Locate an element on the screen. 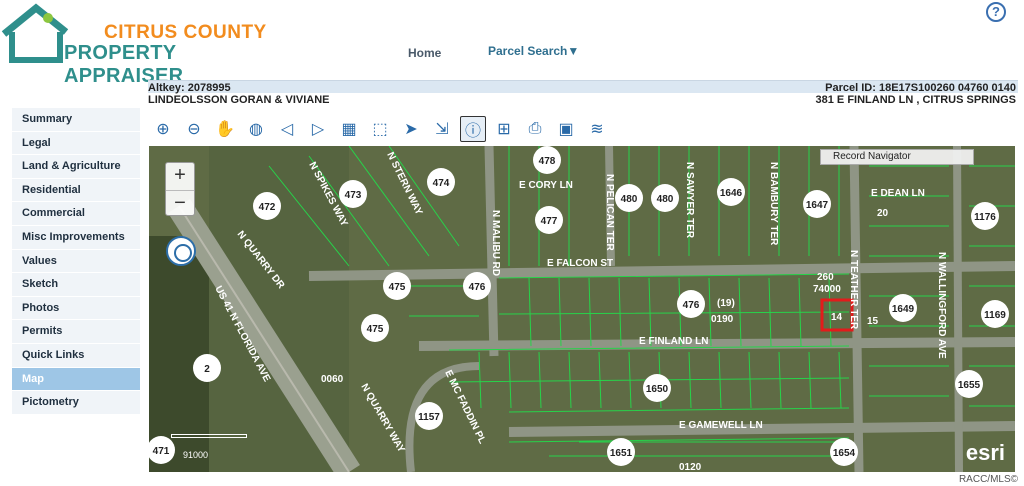  sidebar-item-permits: Permits is located at coordinates (76, 332).